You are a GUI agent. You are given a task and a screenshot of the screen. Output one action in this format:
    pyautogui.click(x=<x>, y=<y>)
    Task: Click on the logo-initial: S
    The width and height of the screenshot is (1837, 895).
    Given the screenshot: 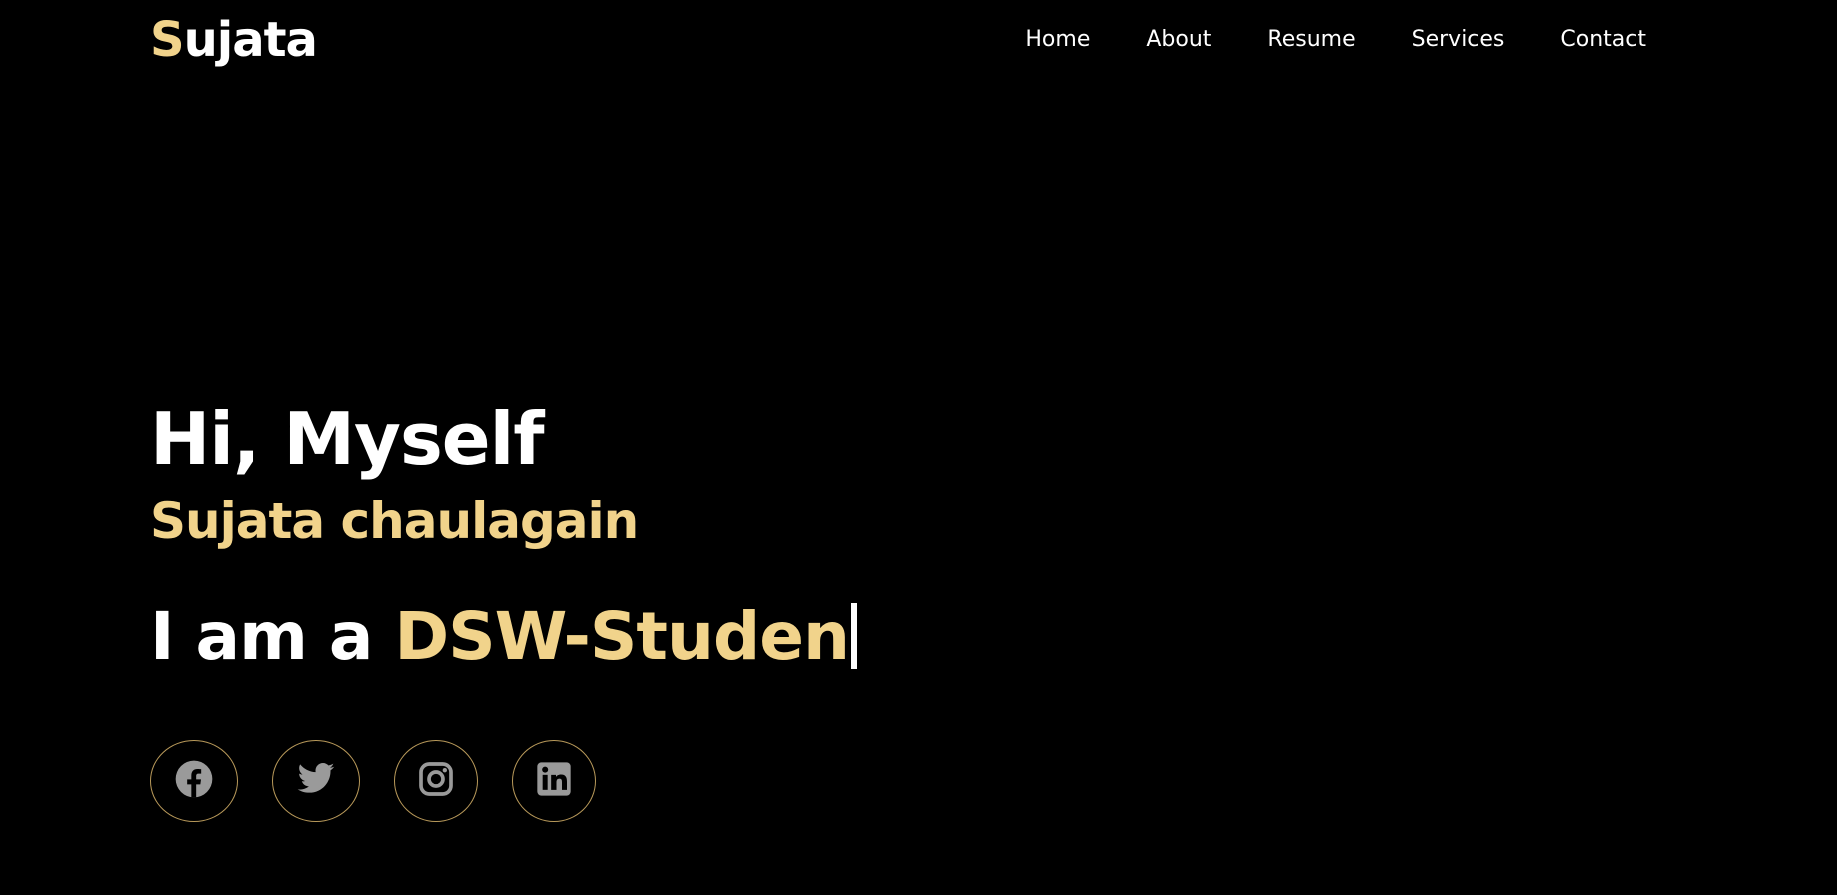 What is the action you would take?
    pyautogui.click(x=167, y=40)
    